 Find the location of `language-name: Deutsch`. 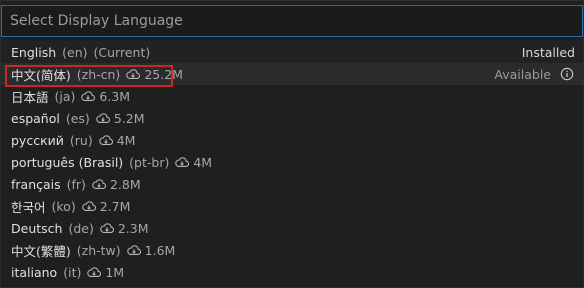

language-name: Deutsch is located at coordinates (37, 228).